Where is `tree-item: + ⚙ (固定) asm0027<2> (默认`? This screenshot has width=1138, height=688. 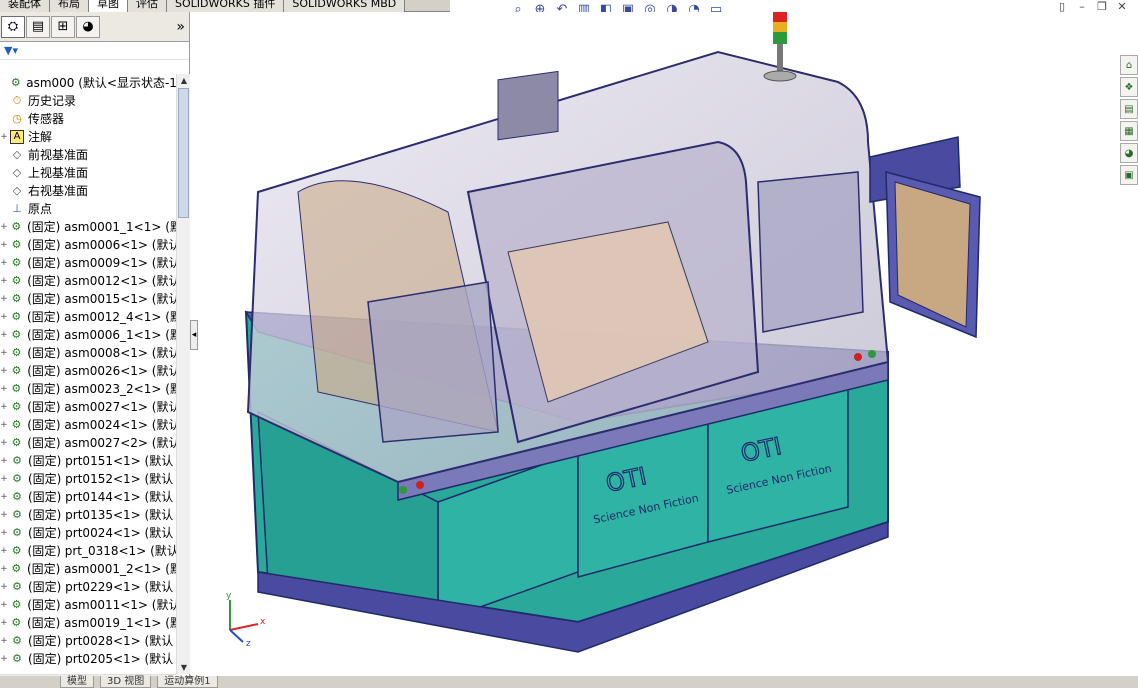
tree-item: + ⚙ (固定) asm0027<2> (默认 is located at coordinates (88, 443).